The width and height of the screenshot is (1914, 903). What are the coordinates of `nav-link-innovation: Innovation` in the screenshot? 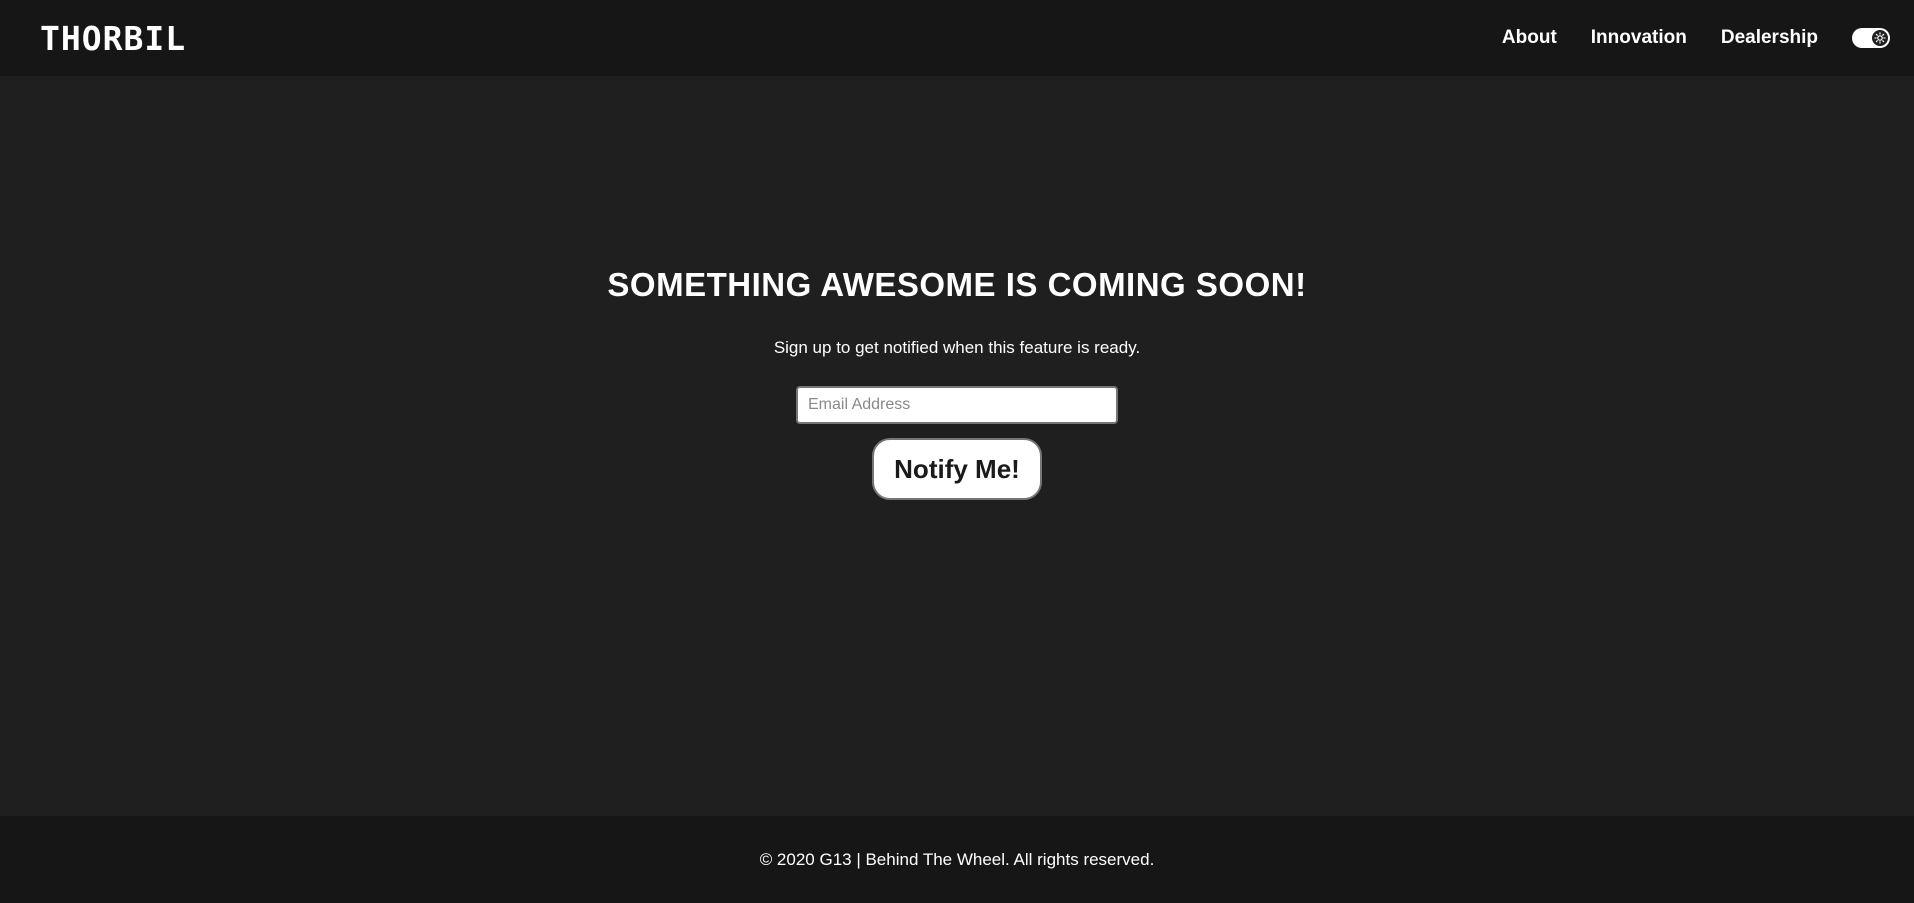 It's located at (1639, 38).